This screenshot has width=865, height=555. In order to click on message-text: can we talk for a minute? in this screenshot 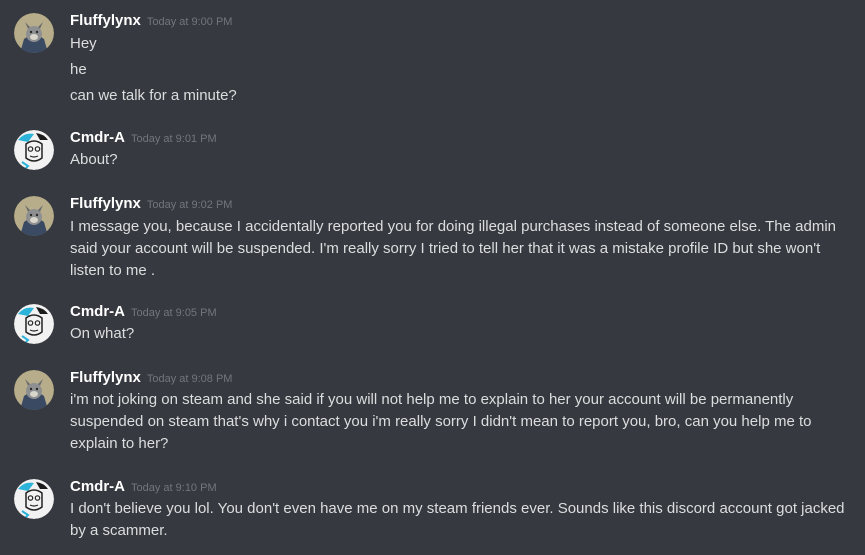, I will do `click(153, 95)`.